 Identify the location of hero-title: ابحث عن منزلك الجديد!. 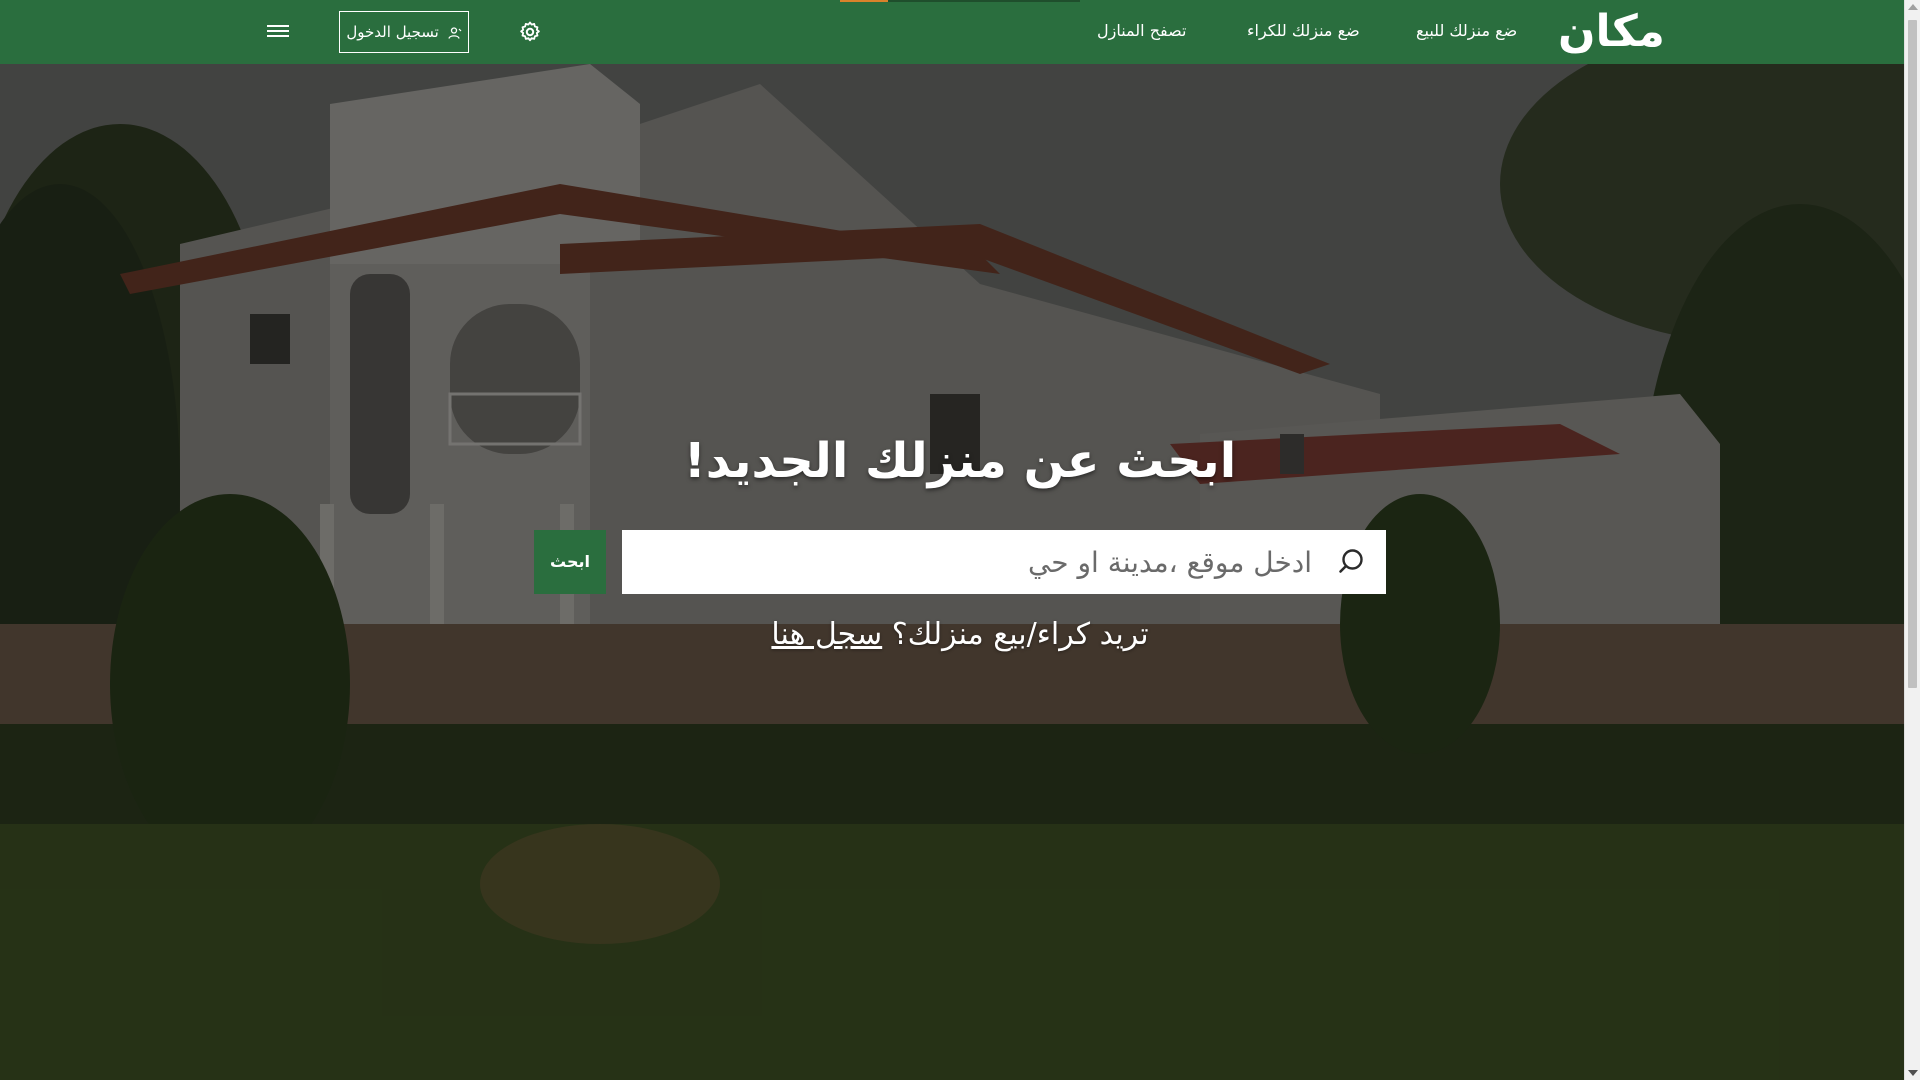
(960, 461).